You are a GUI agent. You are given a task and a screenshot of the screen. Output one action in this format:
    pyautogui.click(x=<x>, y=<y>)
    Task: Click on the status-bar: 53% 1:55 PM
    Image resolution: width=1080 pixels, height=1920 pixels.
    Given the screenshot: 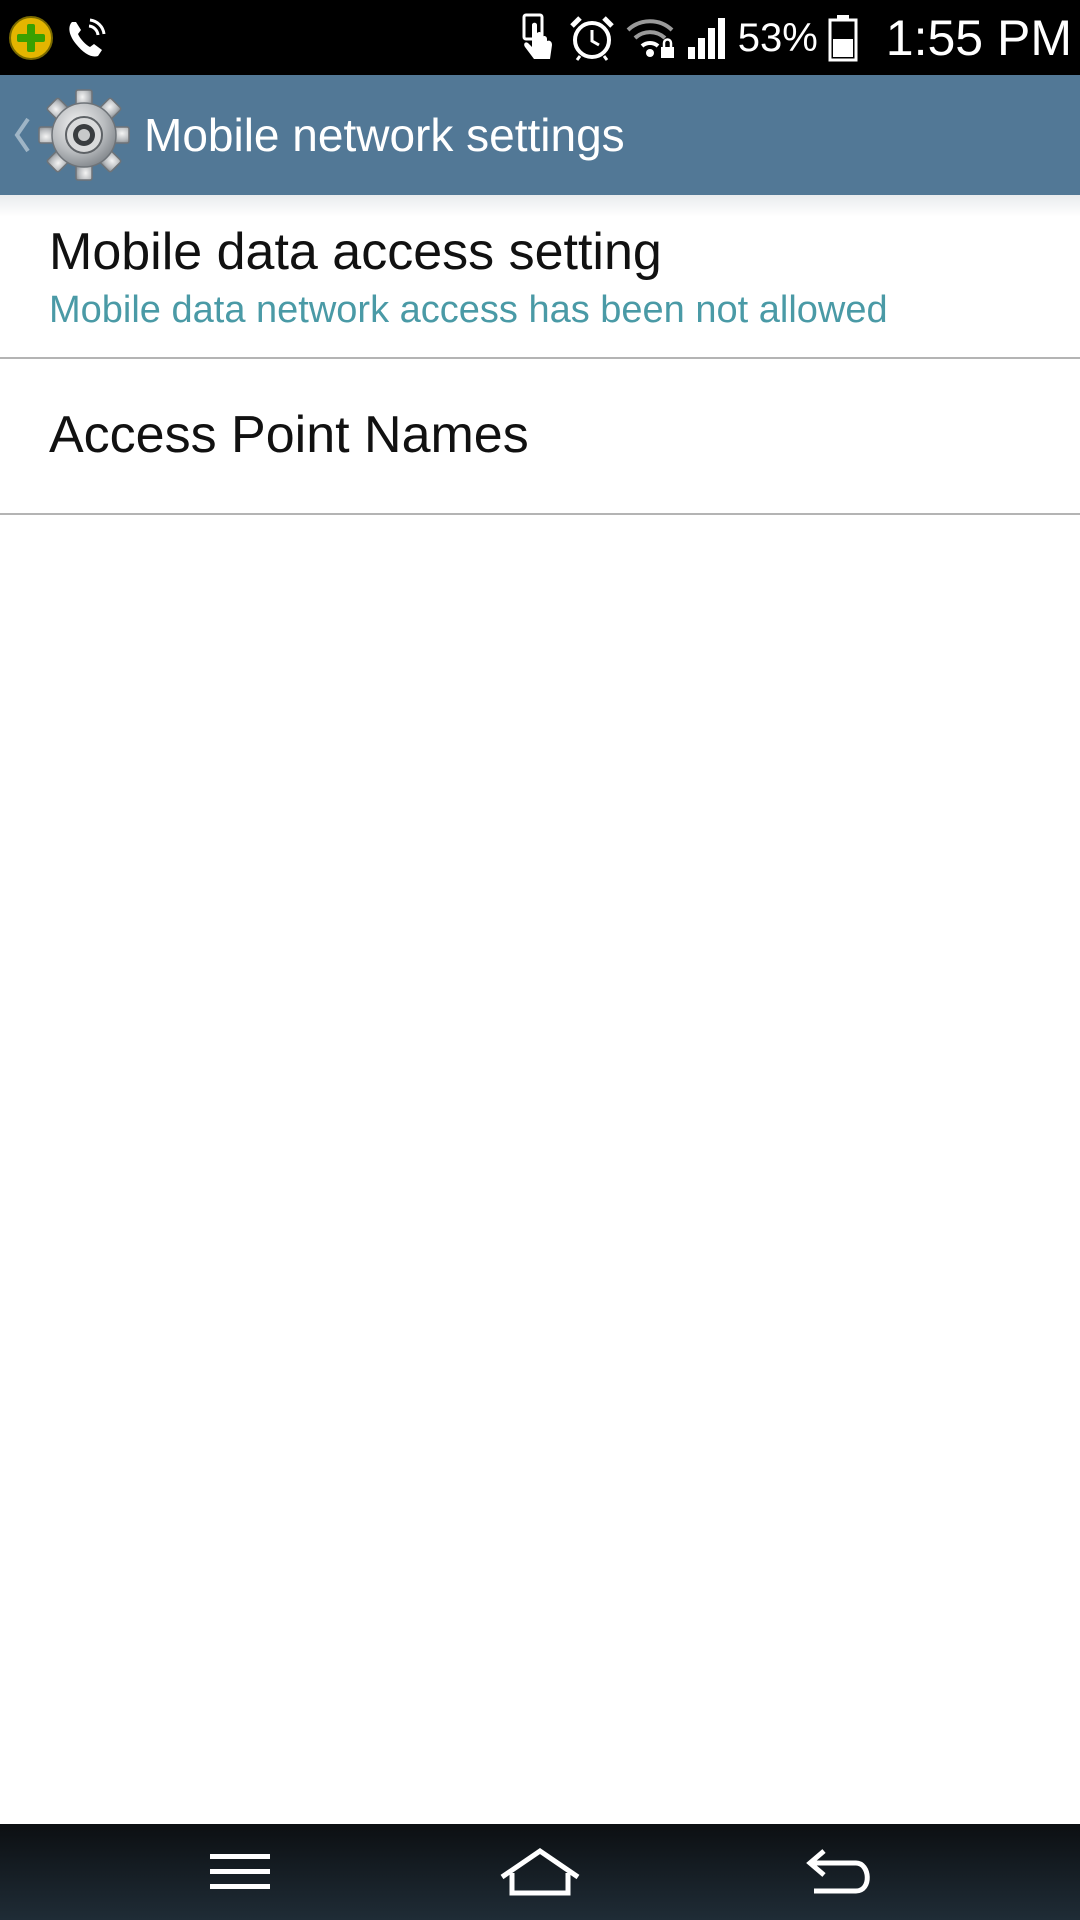 What is the action you would take?
    pyautogui.click(x=540, y=37)
    